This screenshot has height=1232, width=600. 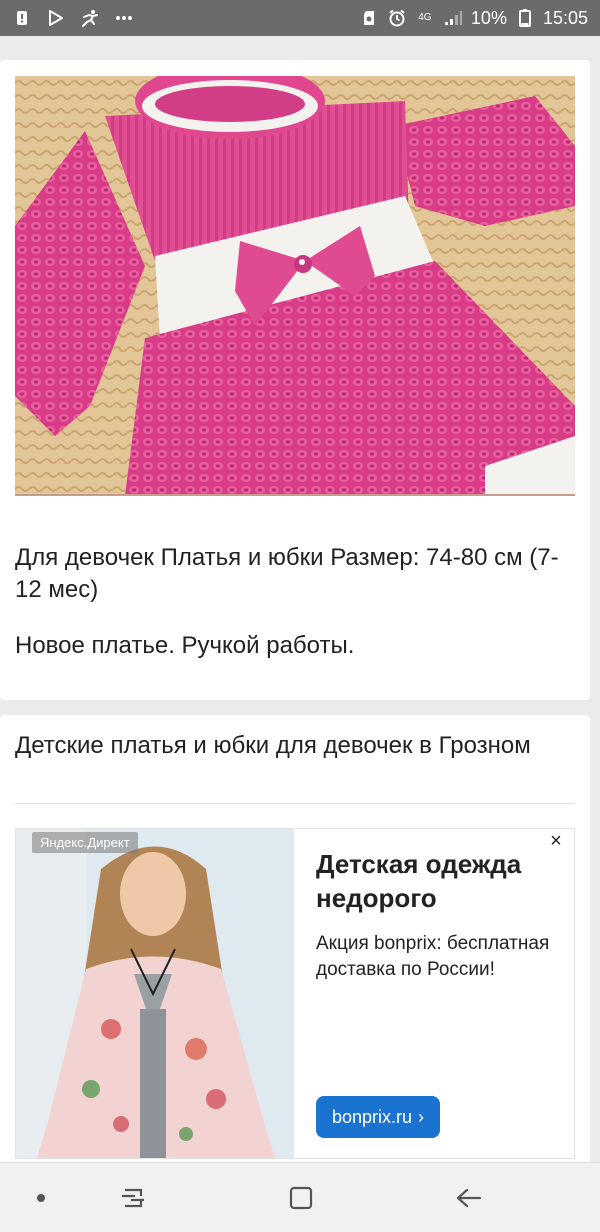 I want to click on notification-icon, so click(x=22, y=18).